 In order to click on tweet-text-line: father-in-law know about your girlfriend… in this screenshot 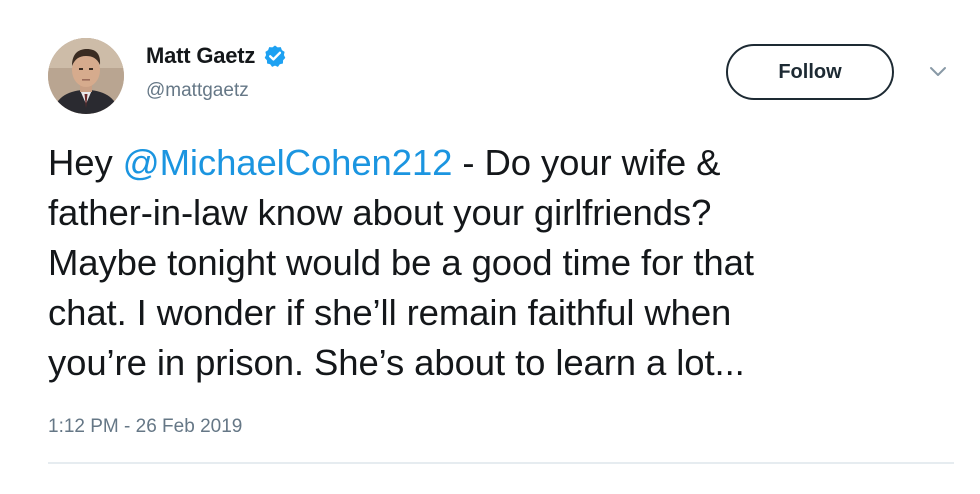, I will do `click(380, 212)`.